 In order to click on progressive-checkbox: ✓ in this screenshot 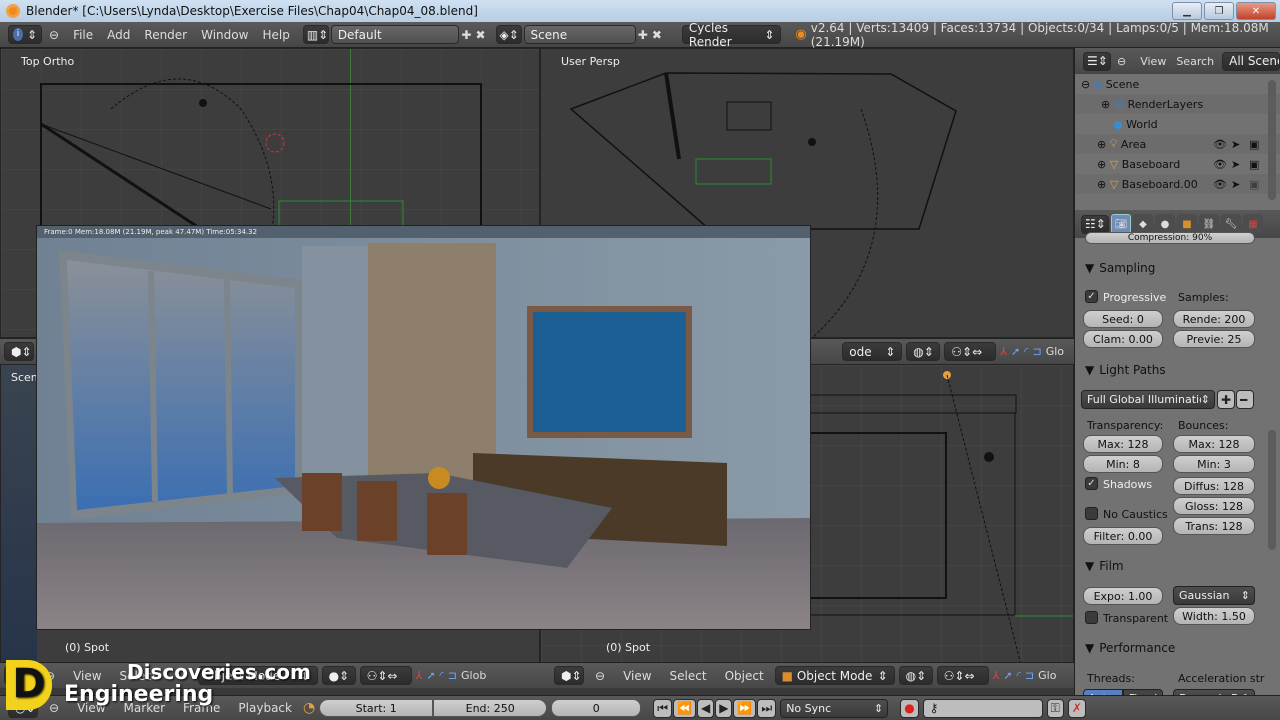, I will do `click(1091, 296)`.